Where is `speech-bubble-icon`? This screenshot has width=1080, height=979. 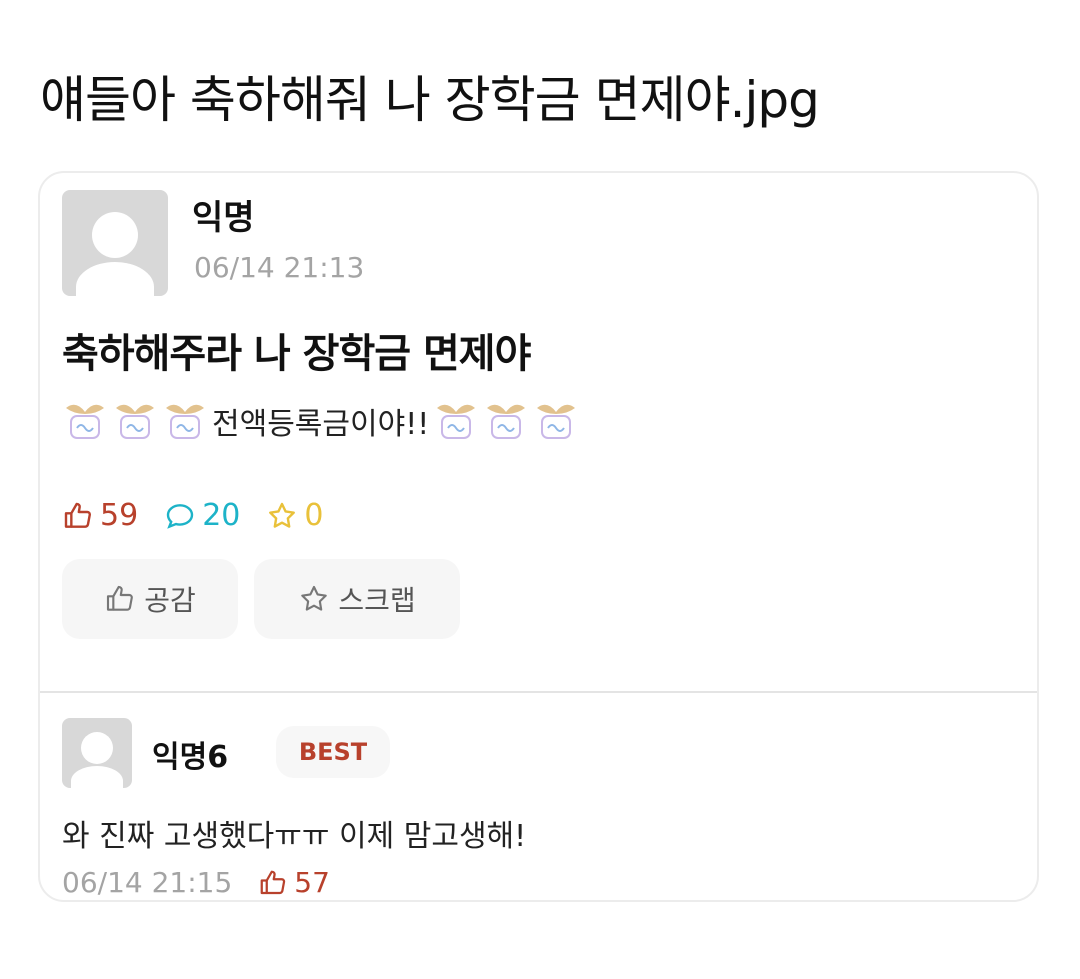
speech-bubble-icon is located at coordinates (180, 516).